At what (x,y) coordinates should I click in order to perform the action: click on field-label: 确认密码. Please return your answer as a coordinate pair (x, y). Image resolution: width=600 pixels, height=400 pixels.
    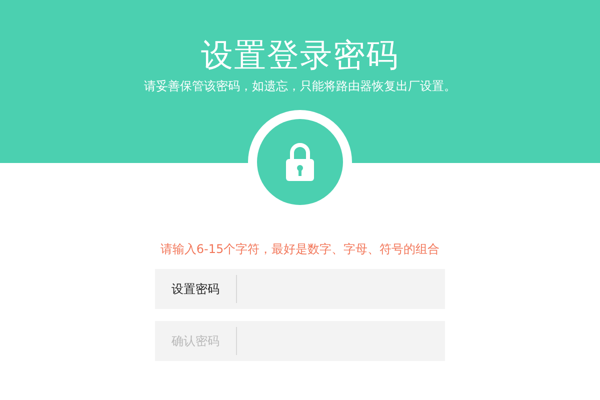
    Looking at the image, I should click on (196, 341).